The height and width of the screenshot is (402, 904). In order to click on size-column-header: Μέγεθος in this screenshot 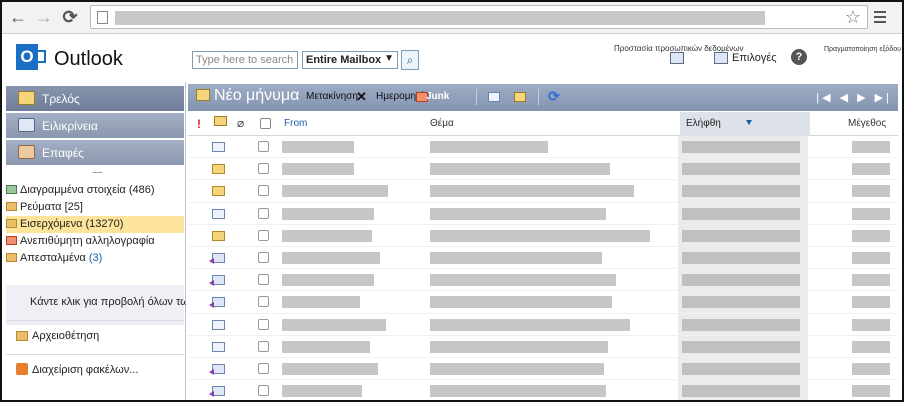, I will do `click(867, 123)`.